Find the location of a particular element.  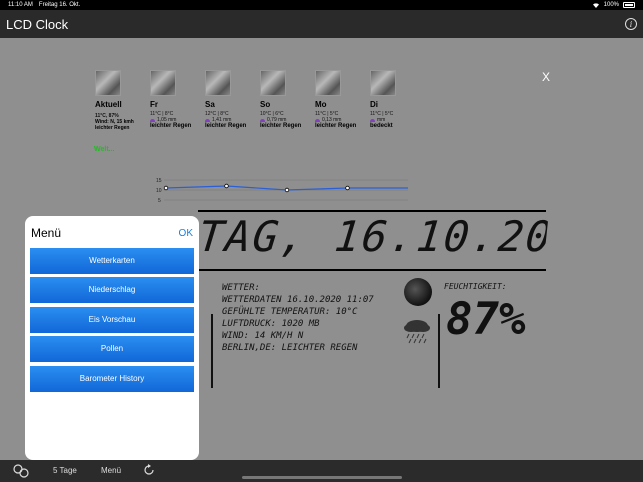

forecast-day: Fr 11°C | 8°C 1,05 mm leichter Regen is located at coordinates (172, 99).